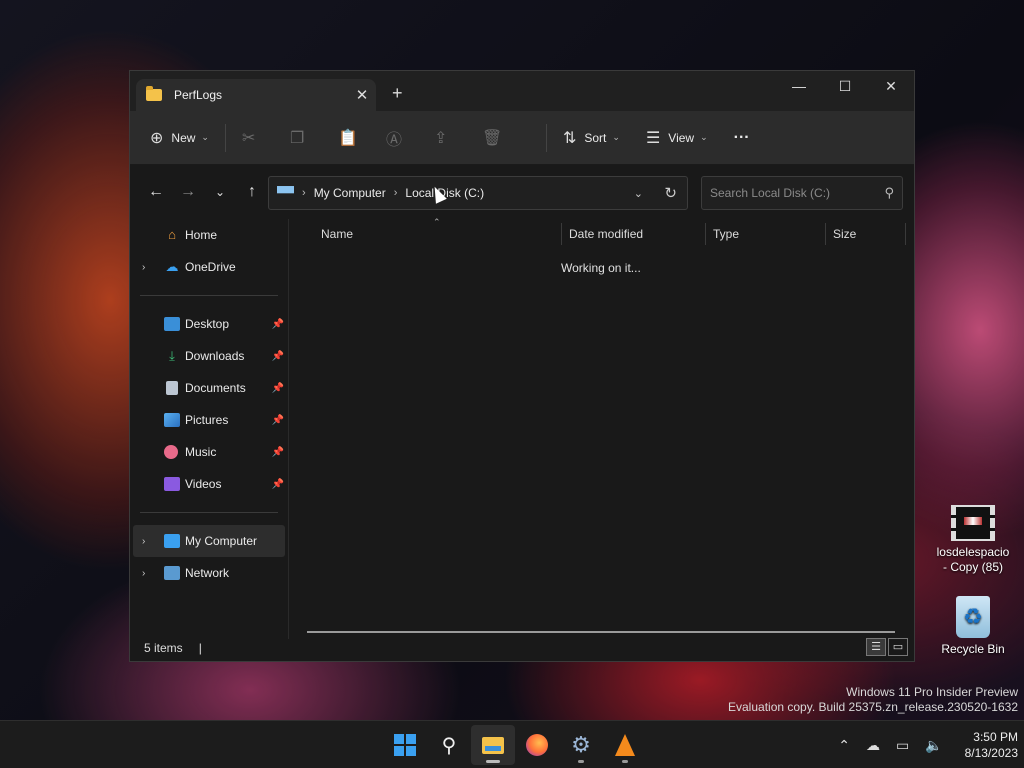 The height and width of the screenshot is (768, 1024). What do you see at coordinates (252, 192) in the screenshot?
I see `up-button: ↑` at bounding box center [252, 192].